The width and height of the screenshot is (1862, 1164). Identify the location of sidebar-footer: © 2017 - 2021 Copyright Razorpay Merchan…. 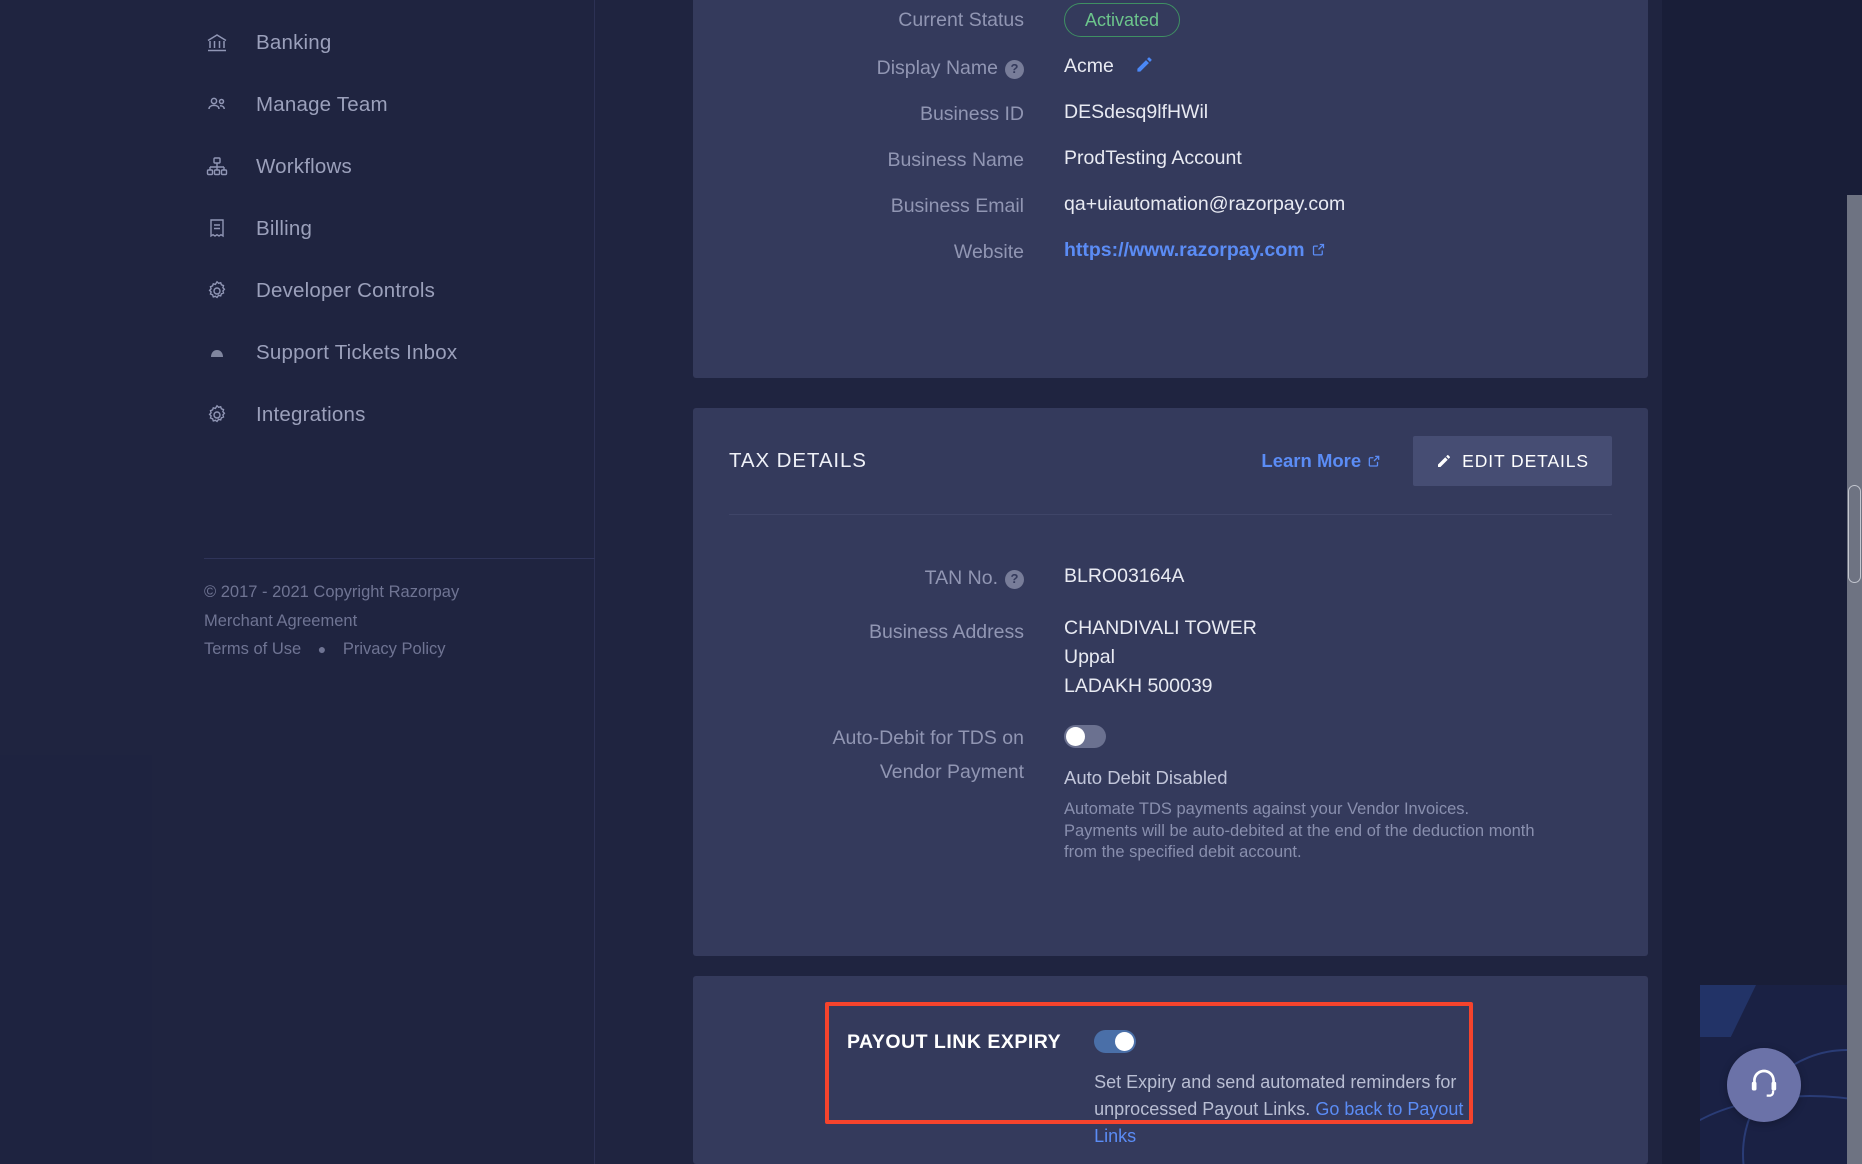
(399, 621).